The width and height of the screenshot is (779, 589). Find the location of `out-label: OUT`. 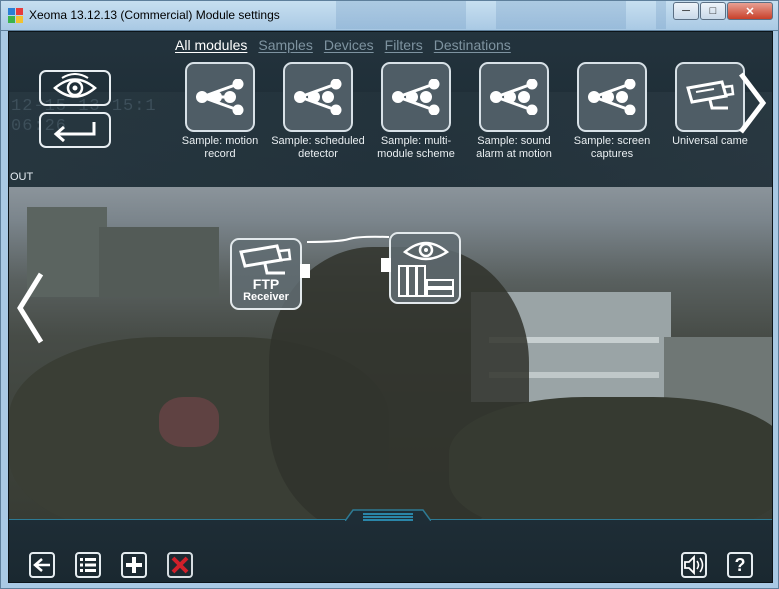

out-label: OUT is located at coordinates (22, 177).